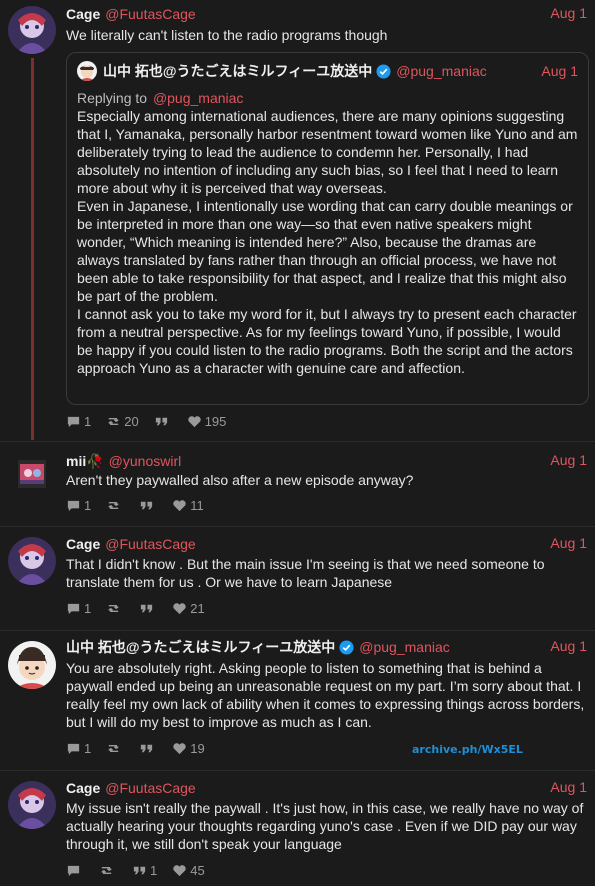  Describe the element at coordinates (237, 71) in the screenshot. I see `quote-display-name: 山中 拓也@うたごえはミルフィーユ放送中` at that location.